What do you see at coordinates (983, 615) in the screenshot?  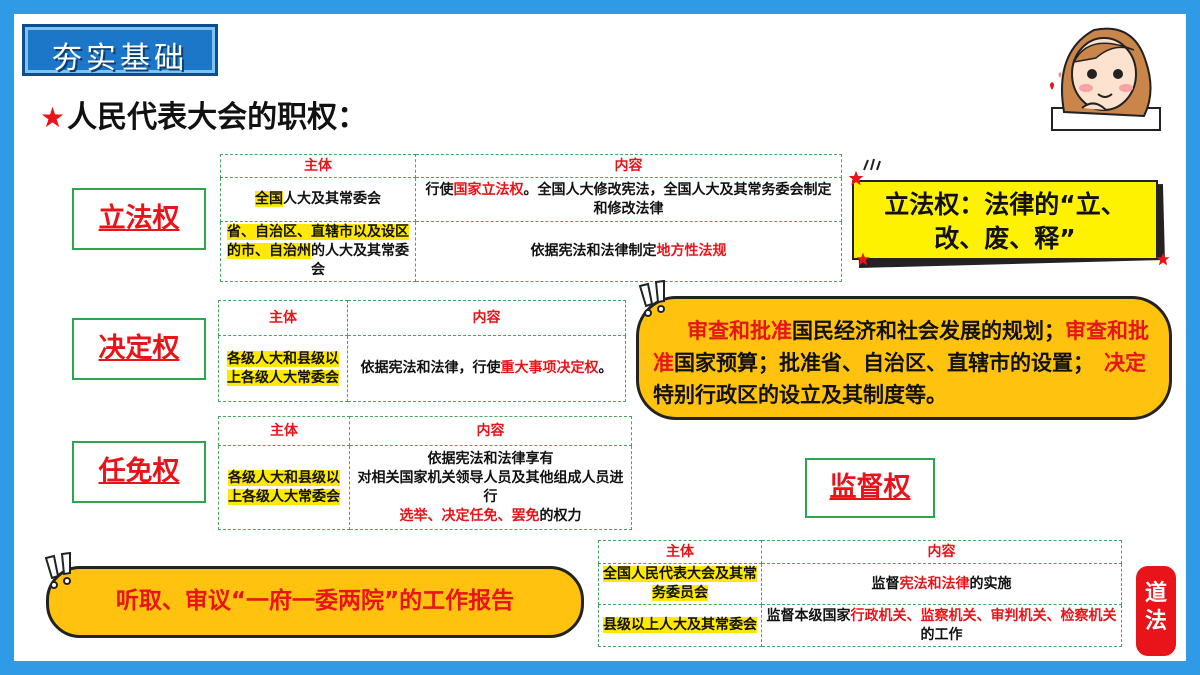 I see `content-red-text: 行政机关、监察机关、审判机关、检察机关` at bounding box center [983, 615].